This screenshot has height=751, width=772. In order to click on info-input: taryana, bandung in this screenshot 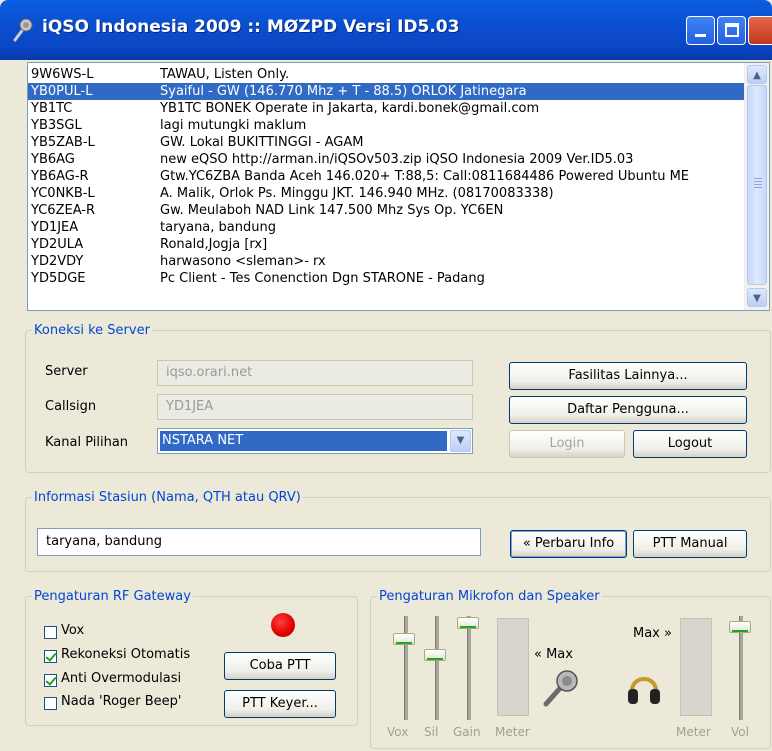, I will do `click(259, 542)`.